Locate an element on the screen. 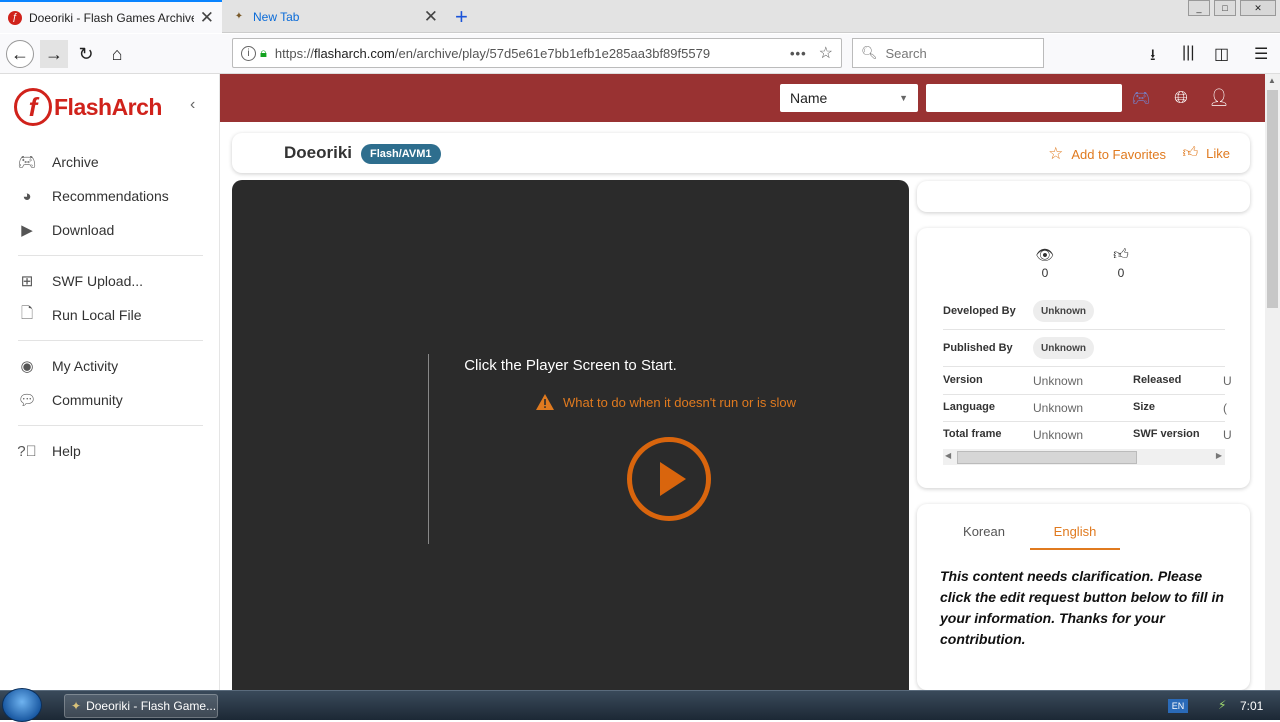  info-icon: i is located at coordinates (248, 53).